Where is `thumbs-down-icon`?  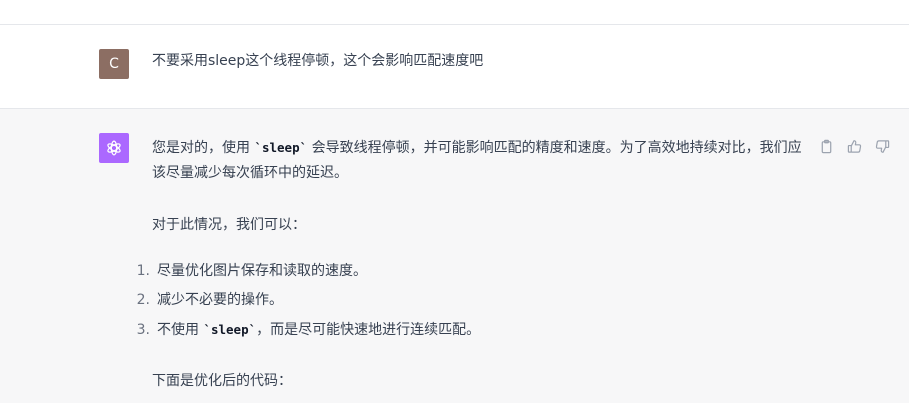 thumbs-down-icon is located at coordinates (882, 146).